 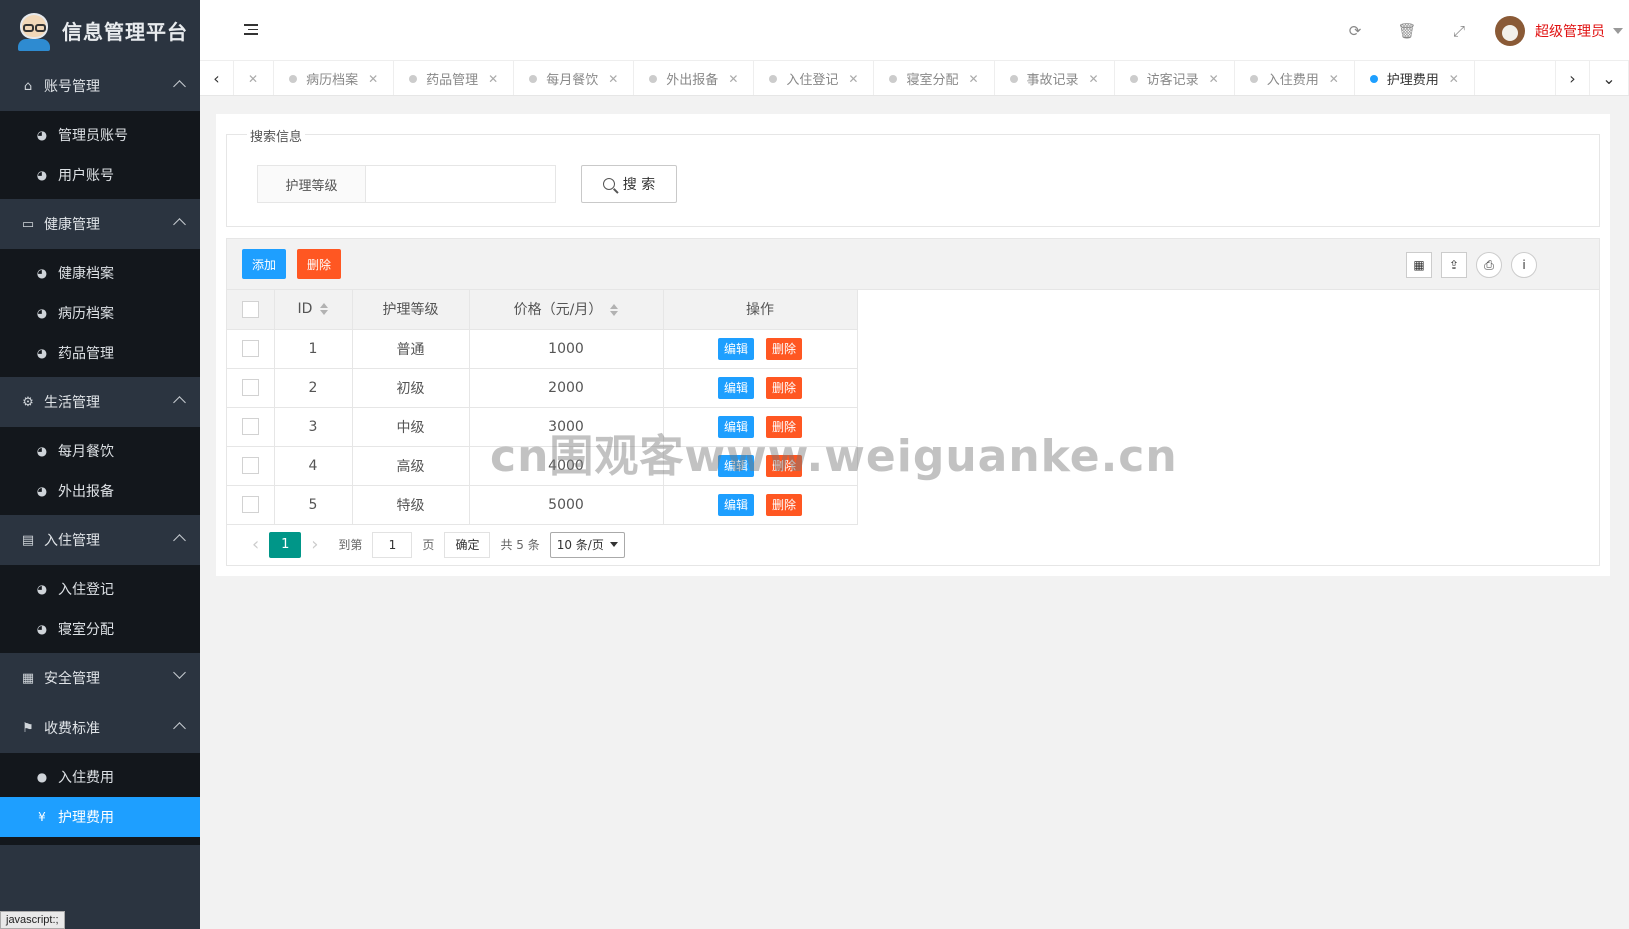 What do you see at coordinates (1572, 78) in the screenshot?
I see `chevron-right-icon: ›` at bounding box center [1572, 78].